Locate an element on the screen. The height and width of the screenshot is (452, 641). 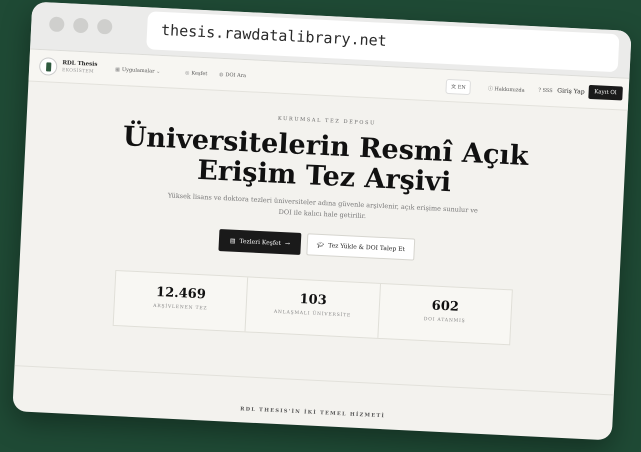
window-maximize-dot is located at coordinates (104, 26).